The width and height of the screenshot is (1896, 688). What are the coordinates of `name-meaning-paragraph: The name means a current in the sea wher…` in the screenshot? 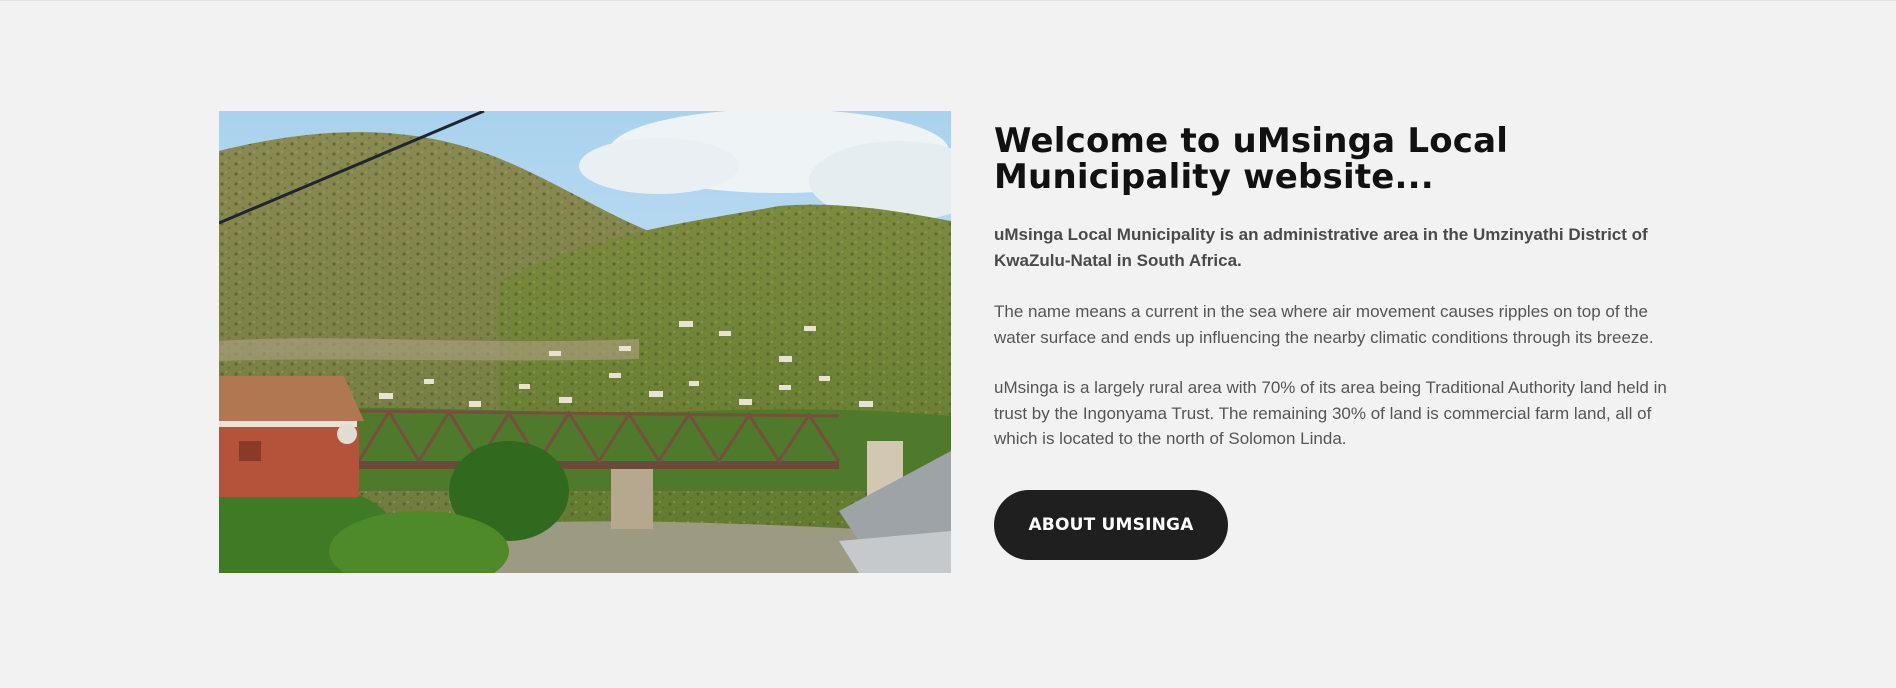 It's located at (1324, 324).